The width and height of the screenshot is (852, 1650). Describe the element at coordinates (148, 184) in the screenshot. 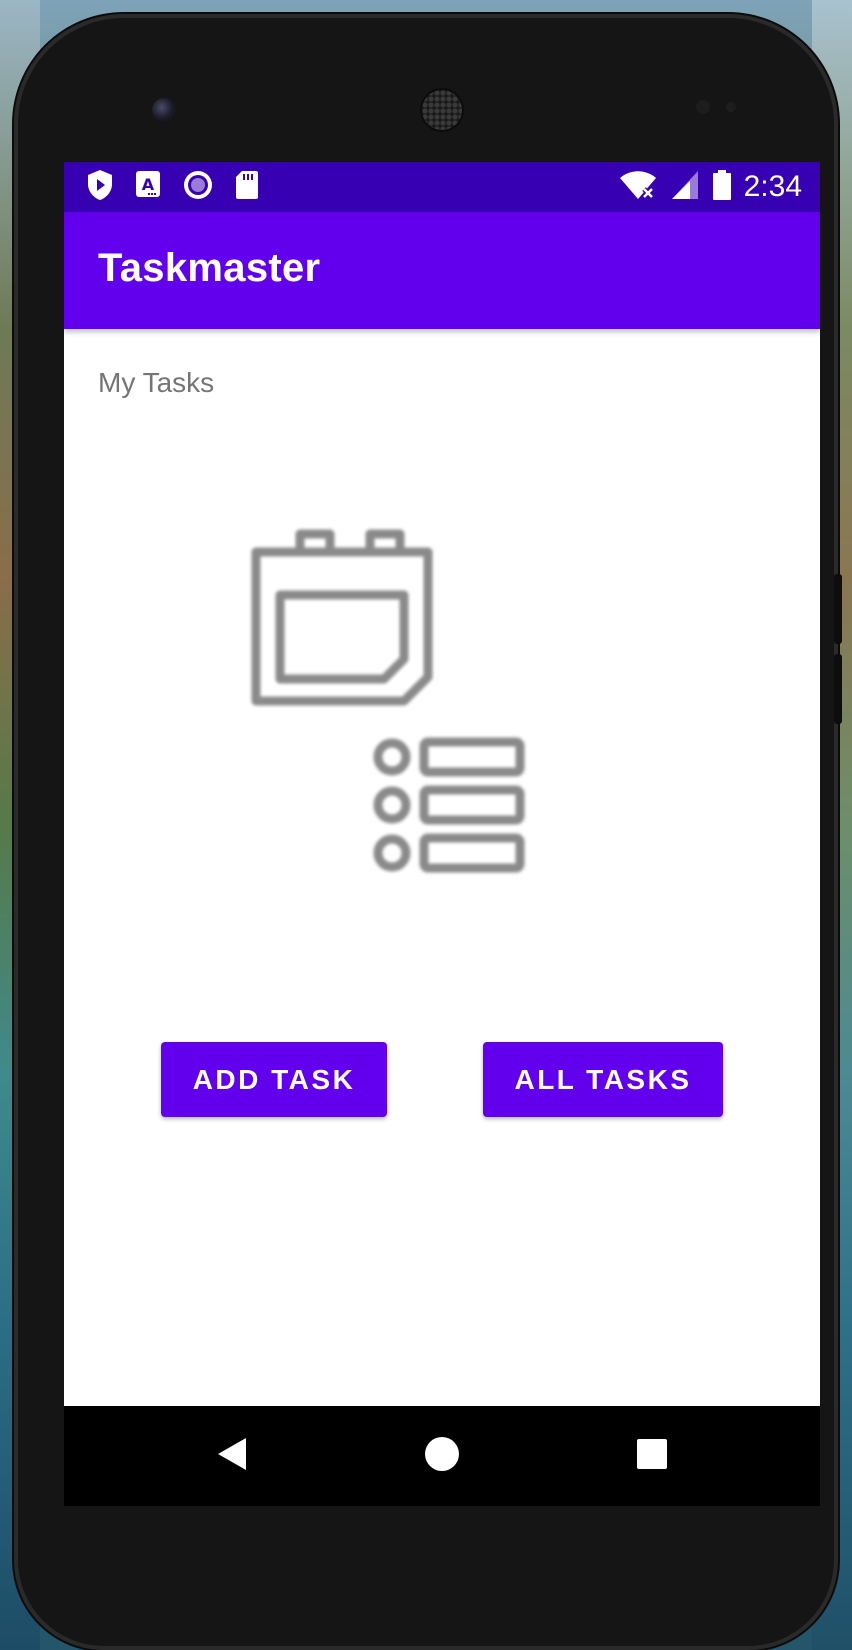

I see `svg-text: A` at that location.